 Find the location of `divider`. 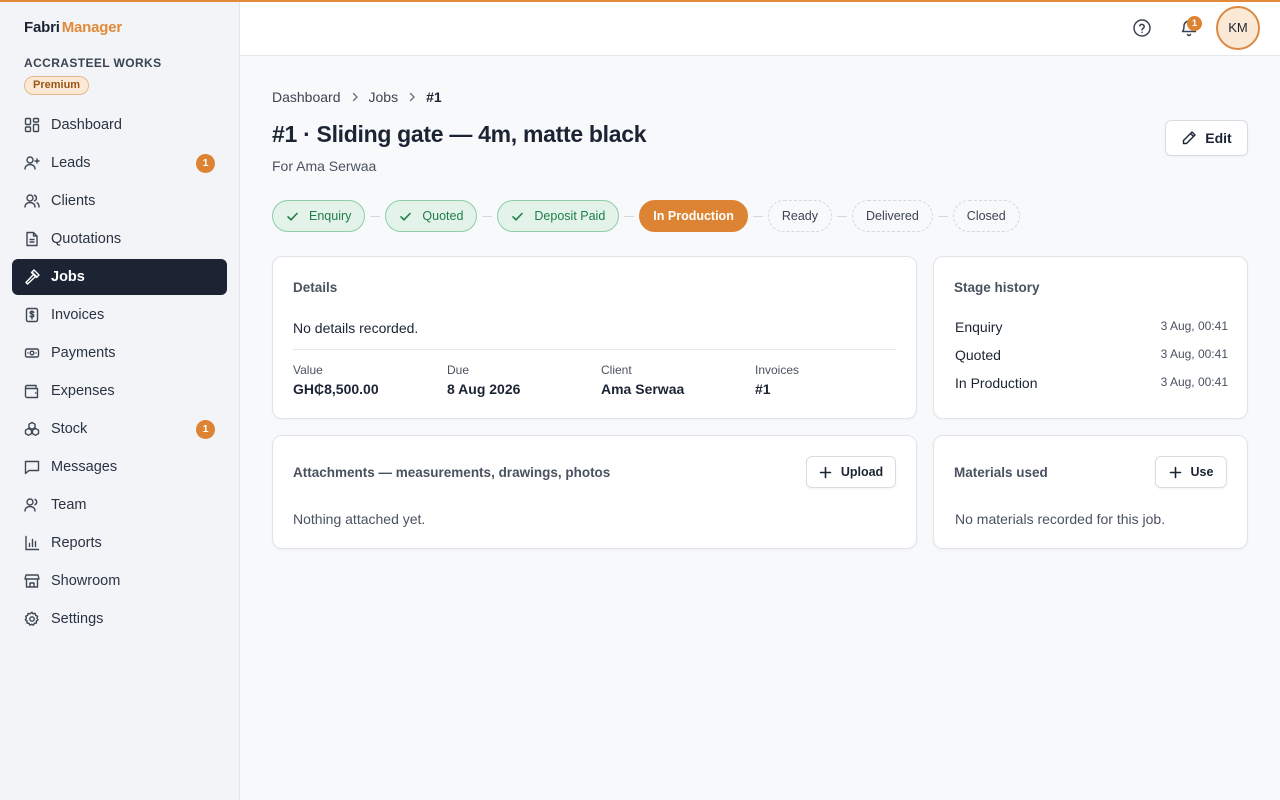

divider is located at coordinates (594, 349).